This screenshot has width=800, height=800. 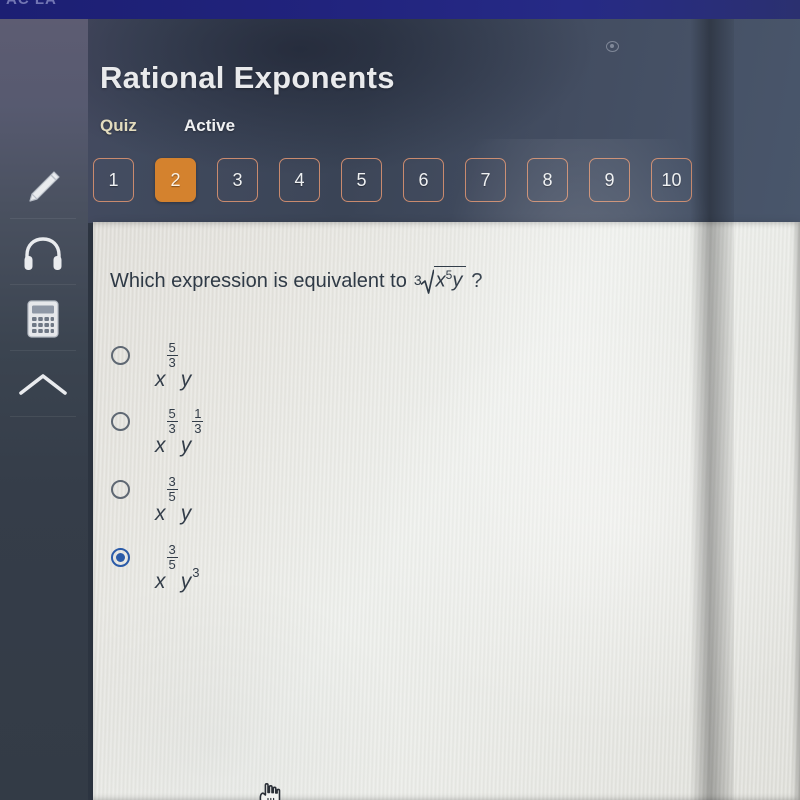 I want to click on option-c-exponent-fraction: 3 5, so click(x=172, y=488).